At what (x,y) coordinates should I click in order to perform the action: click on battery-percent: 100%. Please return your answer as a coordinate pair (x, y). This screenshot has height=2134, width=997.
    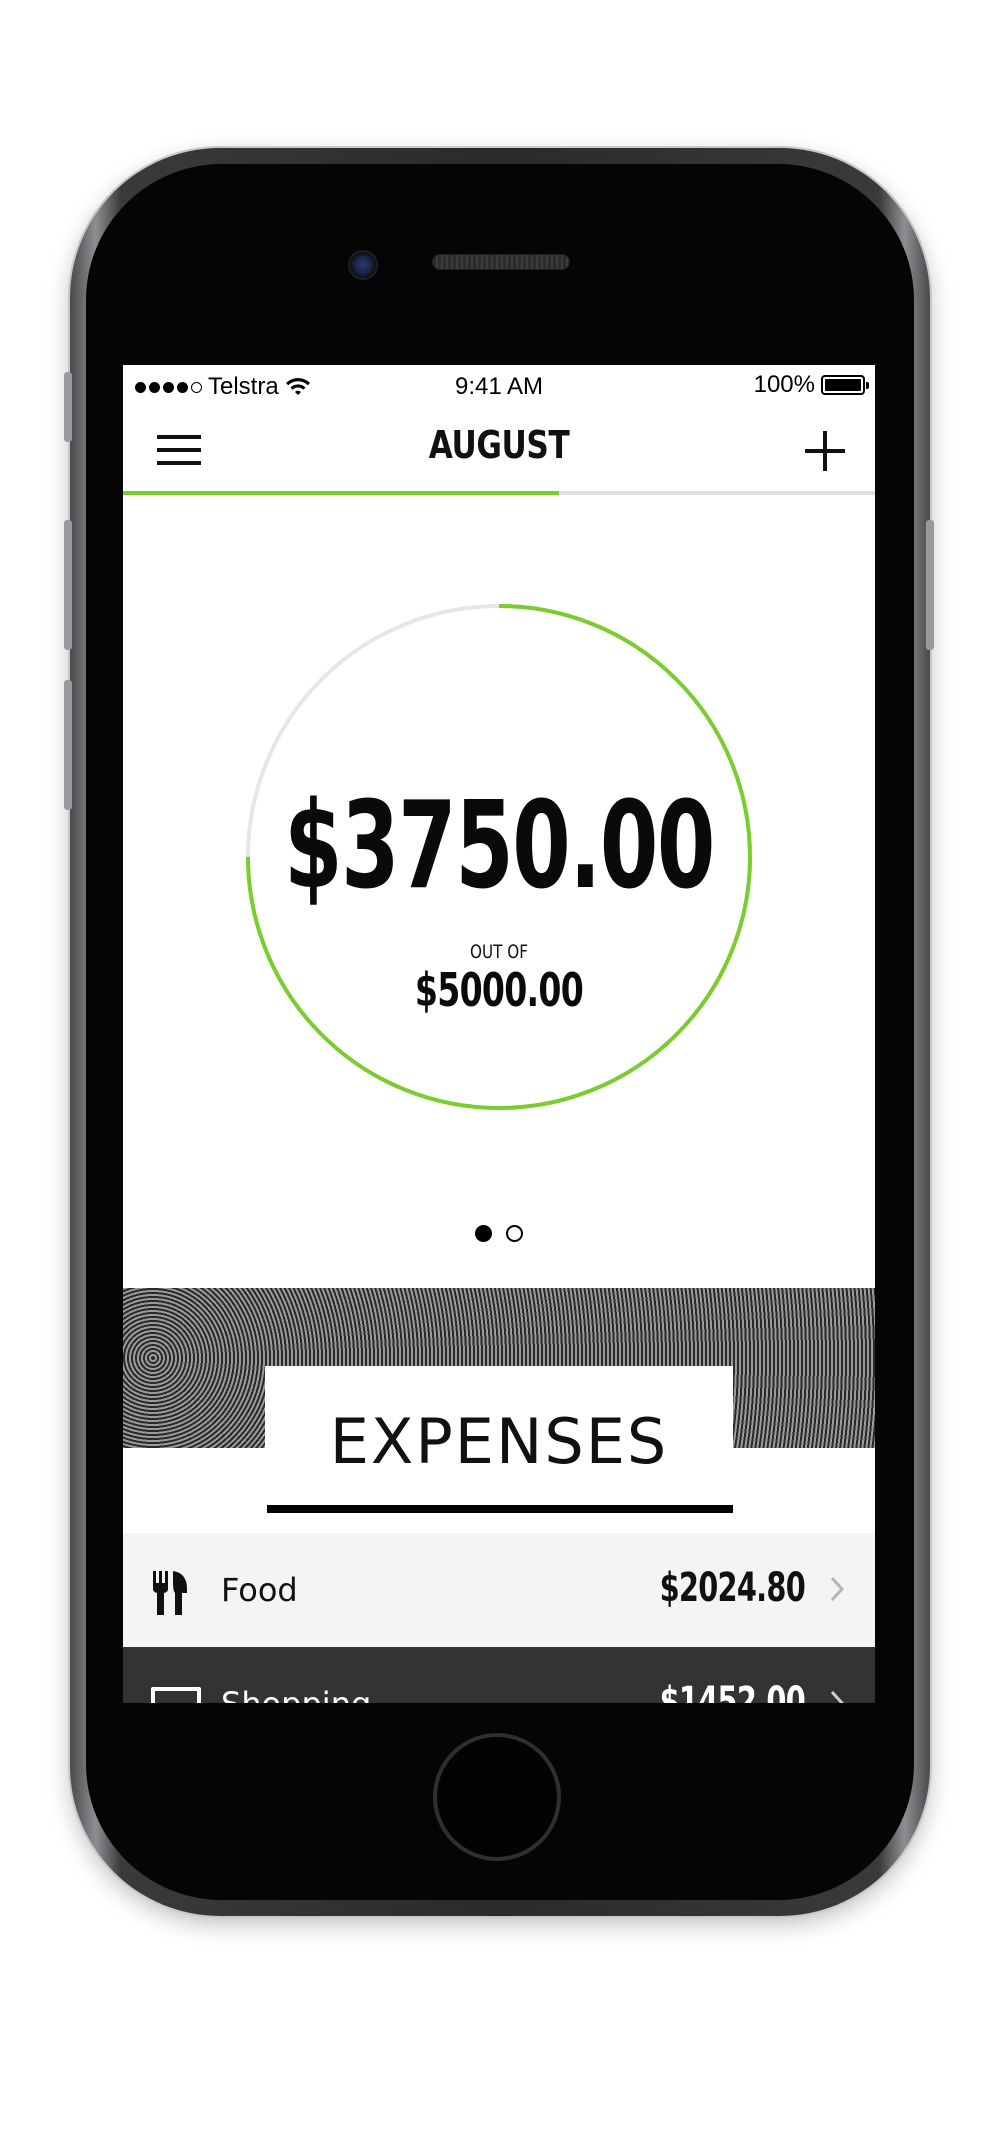
    Looking at the image, I should click on (784, 384).